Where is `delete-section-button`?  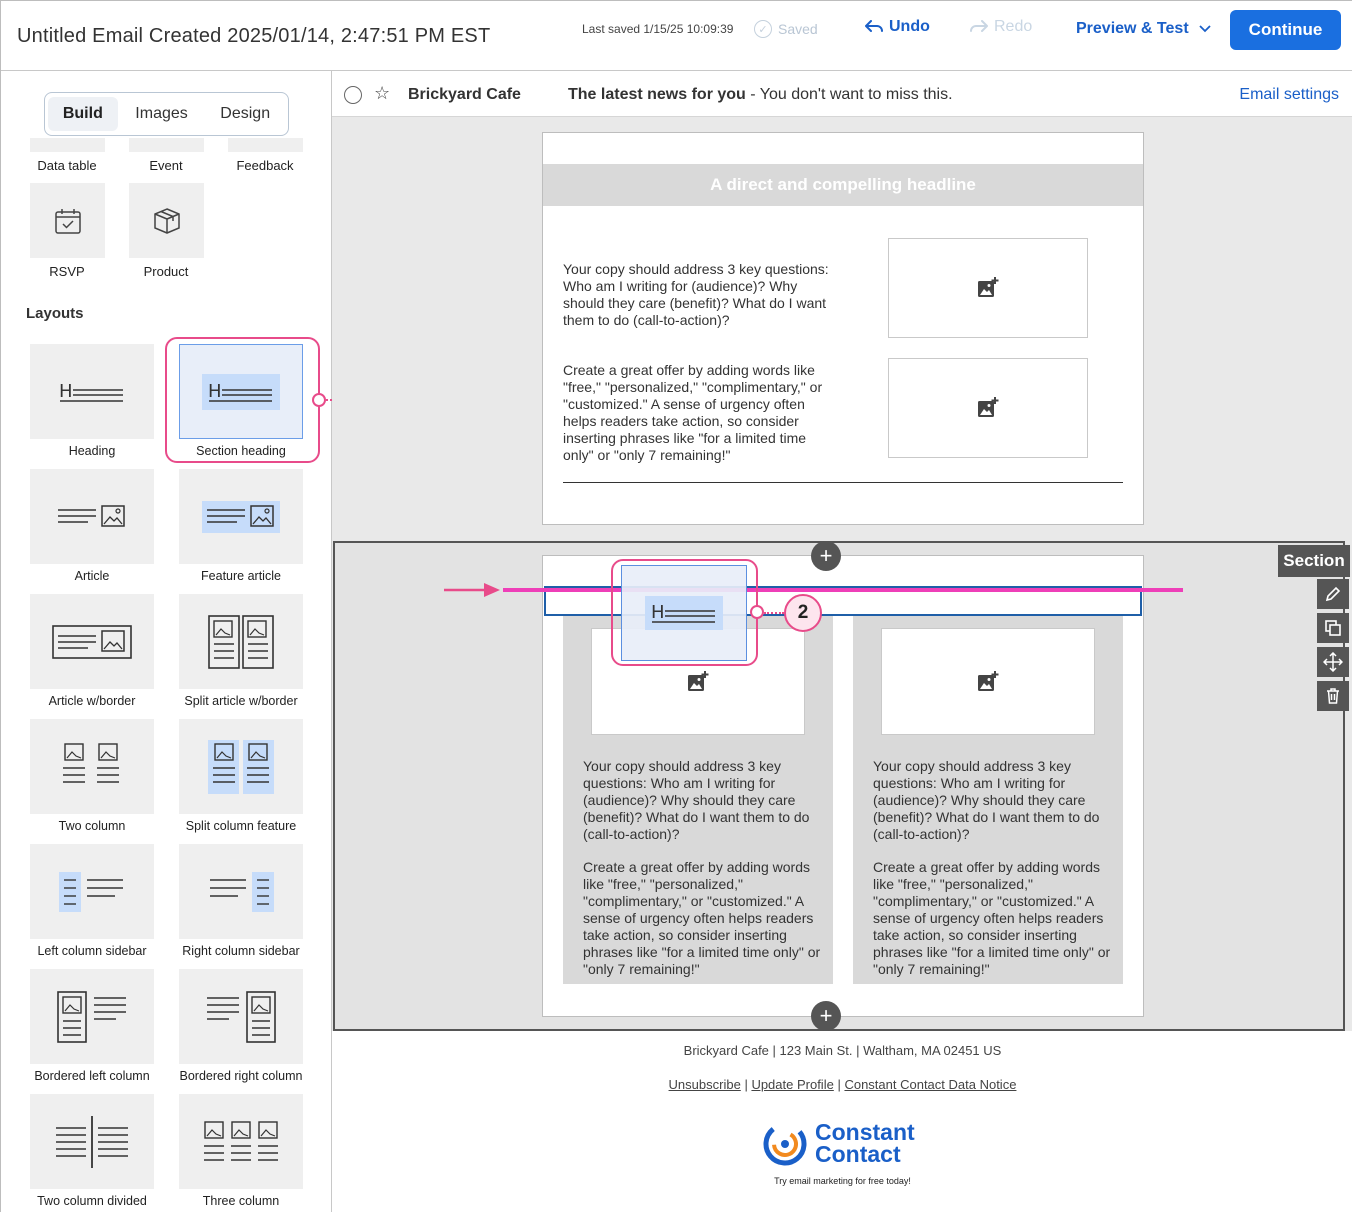
delete-section-button is located at coordinates (1333, 696).